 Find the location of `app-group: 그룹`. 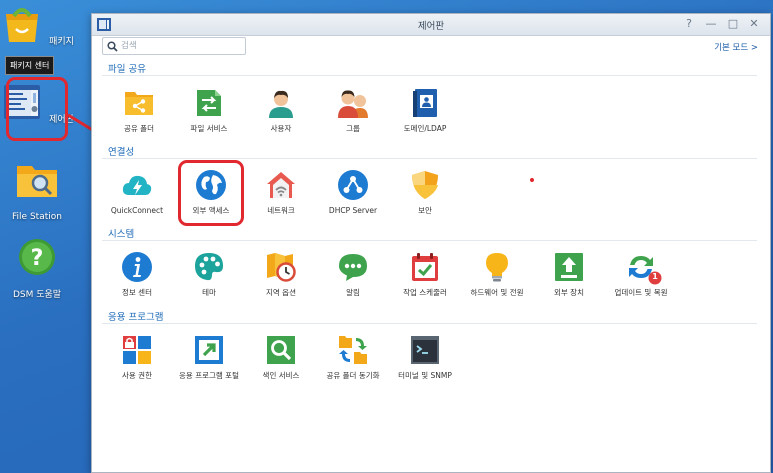

app-group: 그룹 is located at coordinates (353, 110).